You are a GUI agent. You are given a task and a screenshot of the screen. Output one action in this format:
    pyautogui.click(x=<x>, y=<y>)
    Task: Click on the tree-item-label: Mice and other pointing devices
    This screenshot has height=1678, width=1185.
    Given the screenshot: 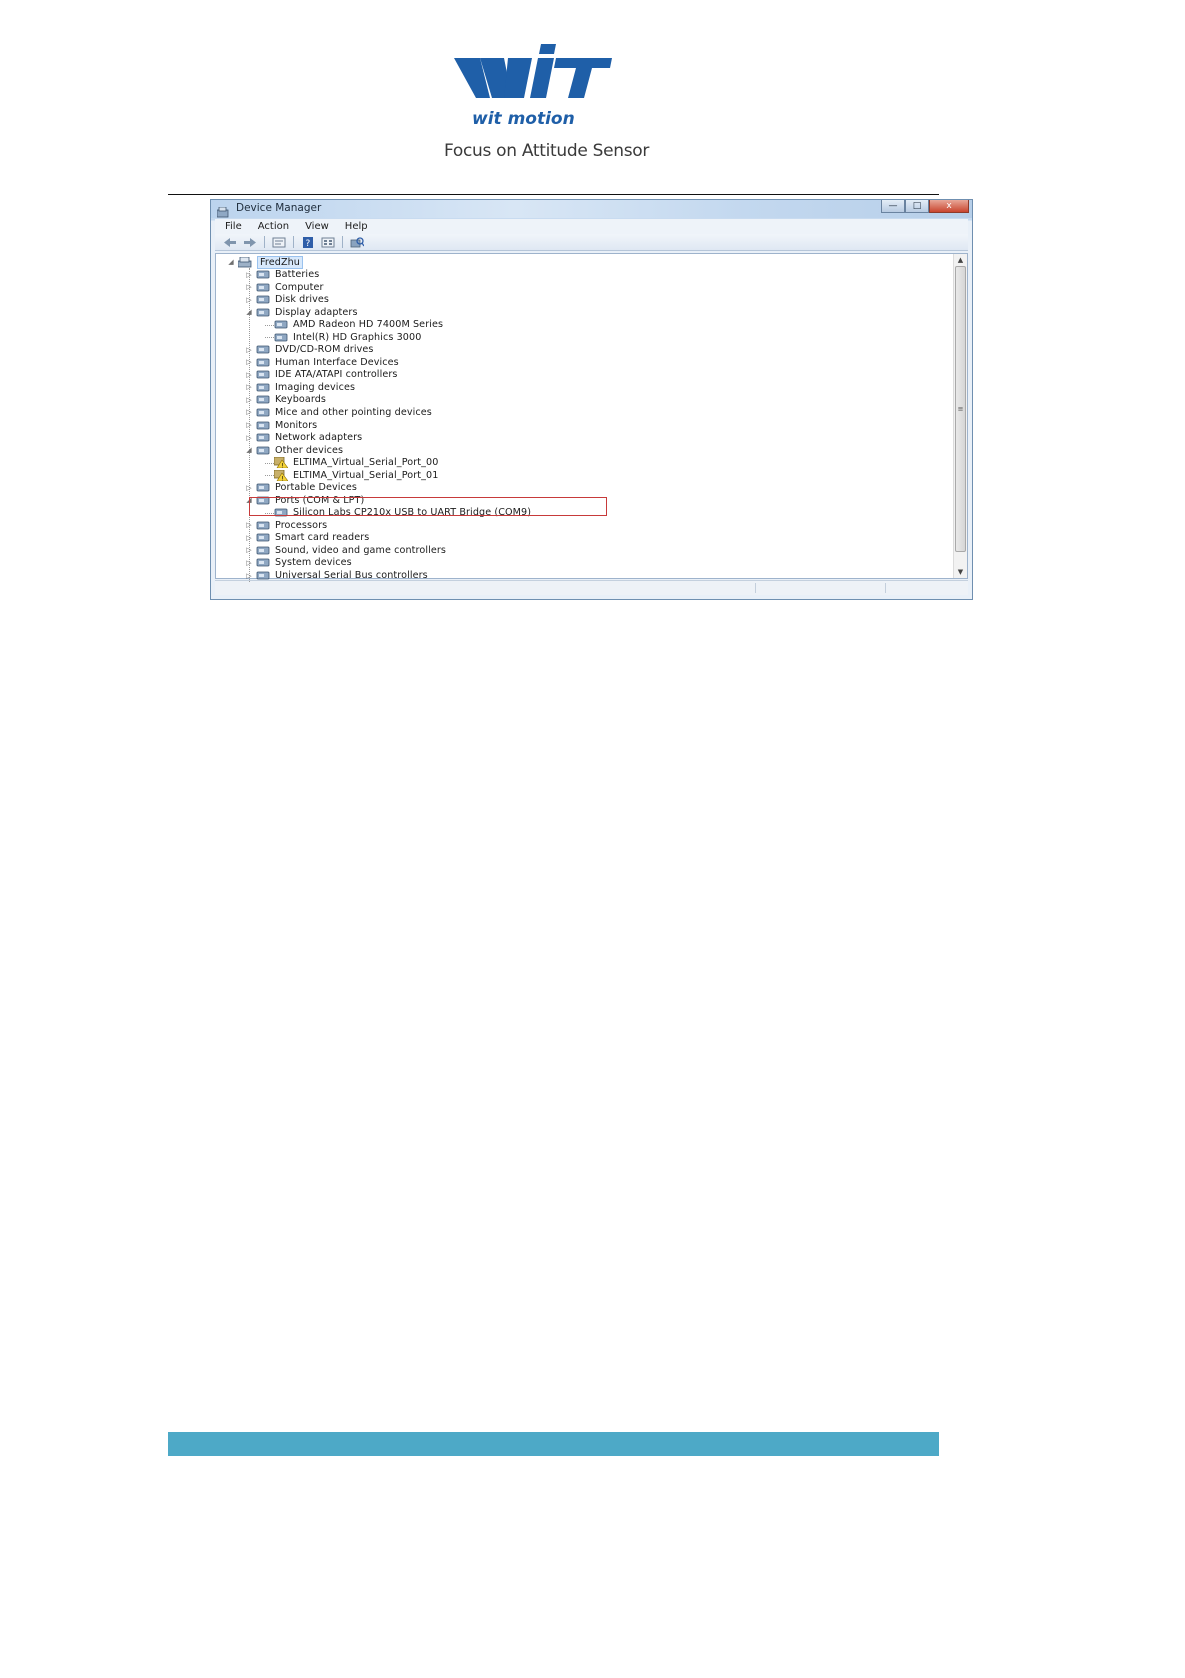 What is the action you would take?
    pyautogui.click(x=353, y=412)
    